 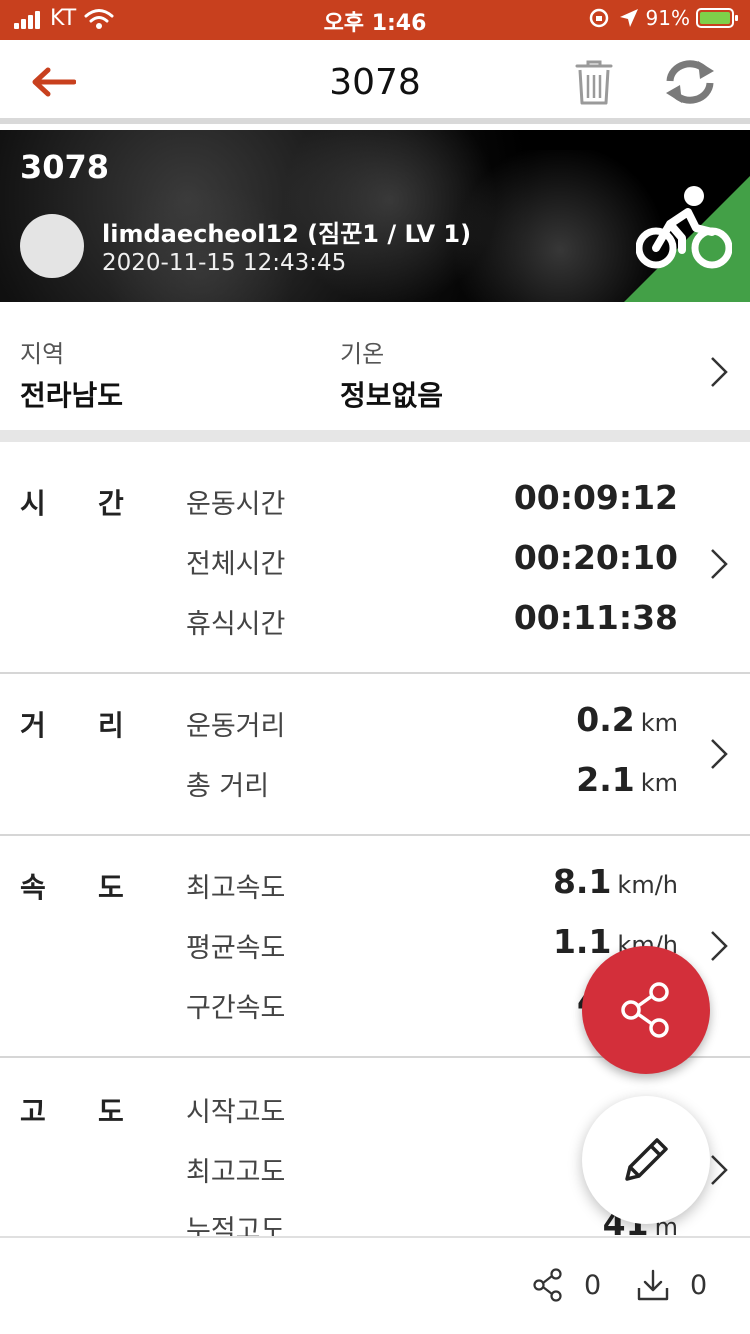 I want to click on row-label: 운동시간, so click(x=236, y=504).